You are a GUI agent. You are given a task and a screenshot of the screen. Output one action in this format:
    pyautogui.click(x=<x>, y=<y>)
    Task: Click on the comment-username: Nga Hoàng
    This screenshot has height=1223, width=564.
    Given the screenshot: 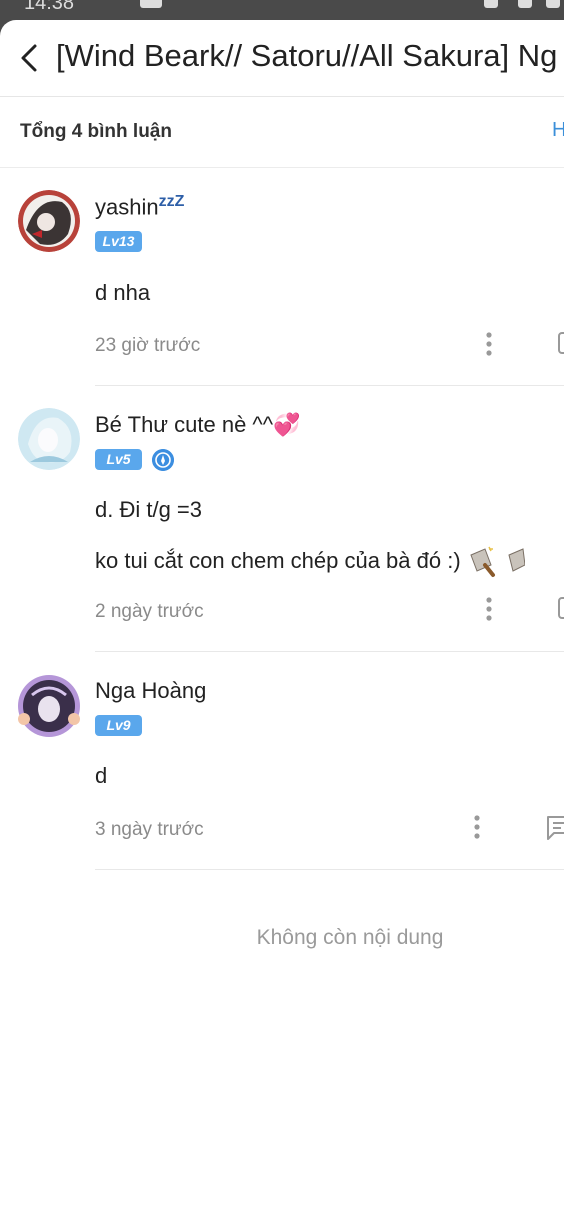 What is the action you would take?
    pyautogui.click(x=150, y=691)
    